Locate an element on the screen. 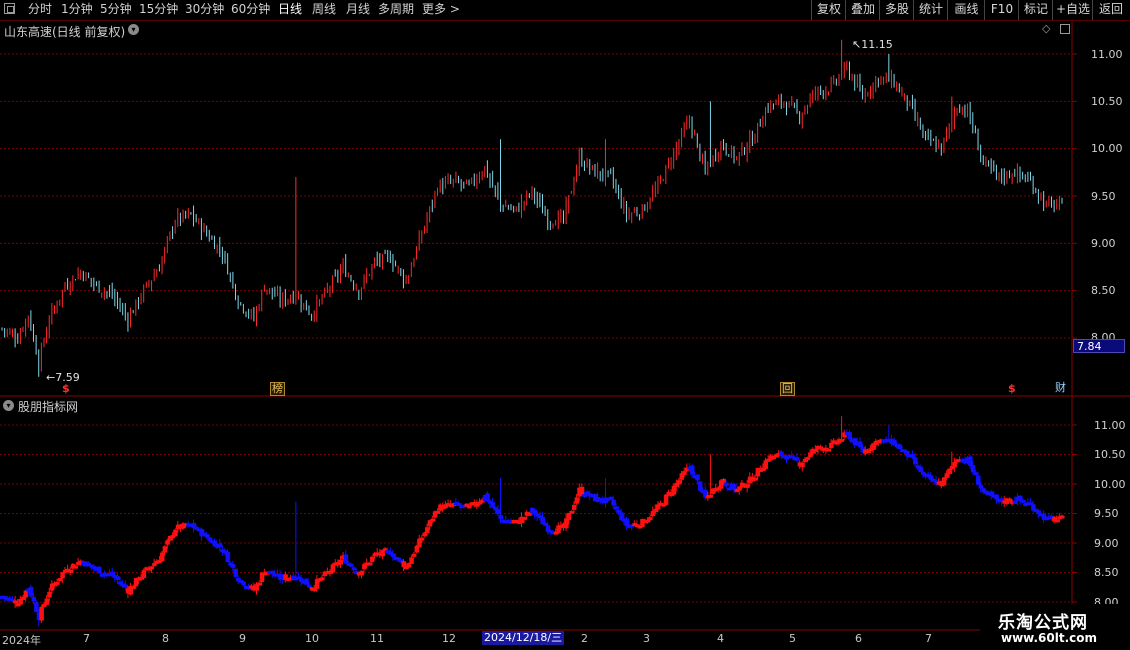  x-label: 9 is located at coordinates (242, 638).